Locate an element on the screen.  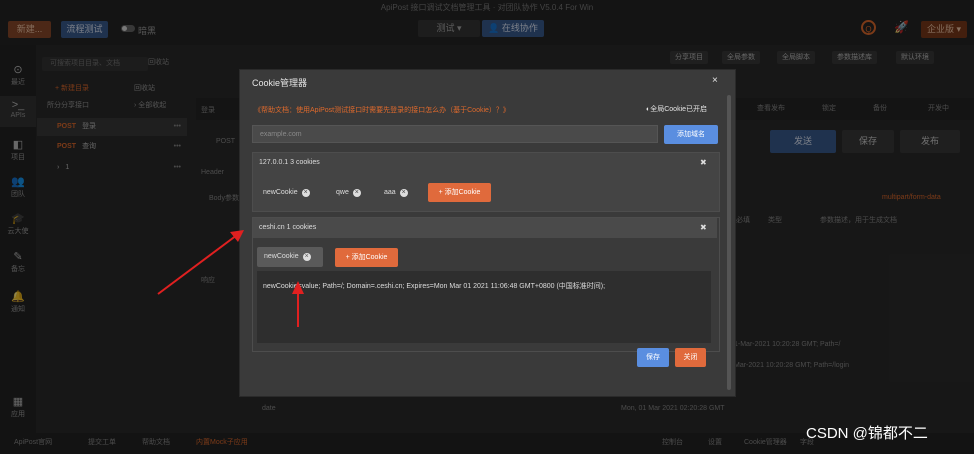
annotation-arrows is located at coordinates (230, 278).